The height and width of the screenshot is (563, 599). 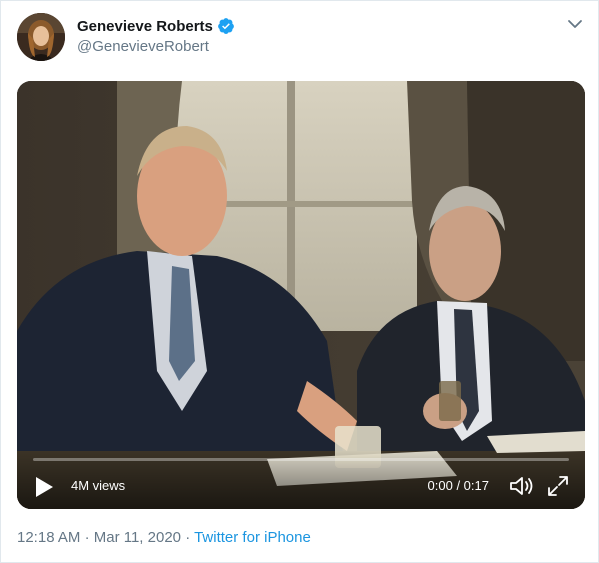 What do you see at coordinates (44, 487) in the screenshot?
I see `play-icon` at bounding box center [44, 487].